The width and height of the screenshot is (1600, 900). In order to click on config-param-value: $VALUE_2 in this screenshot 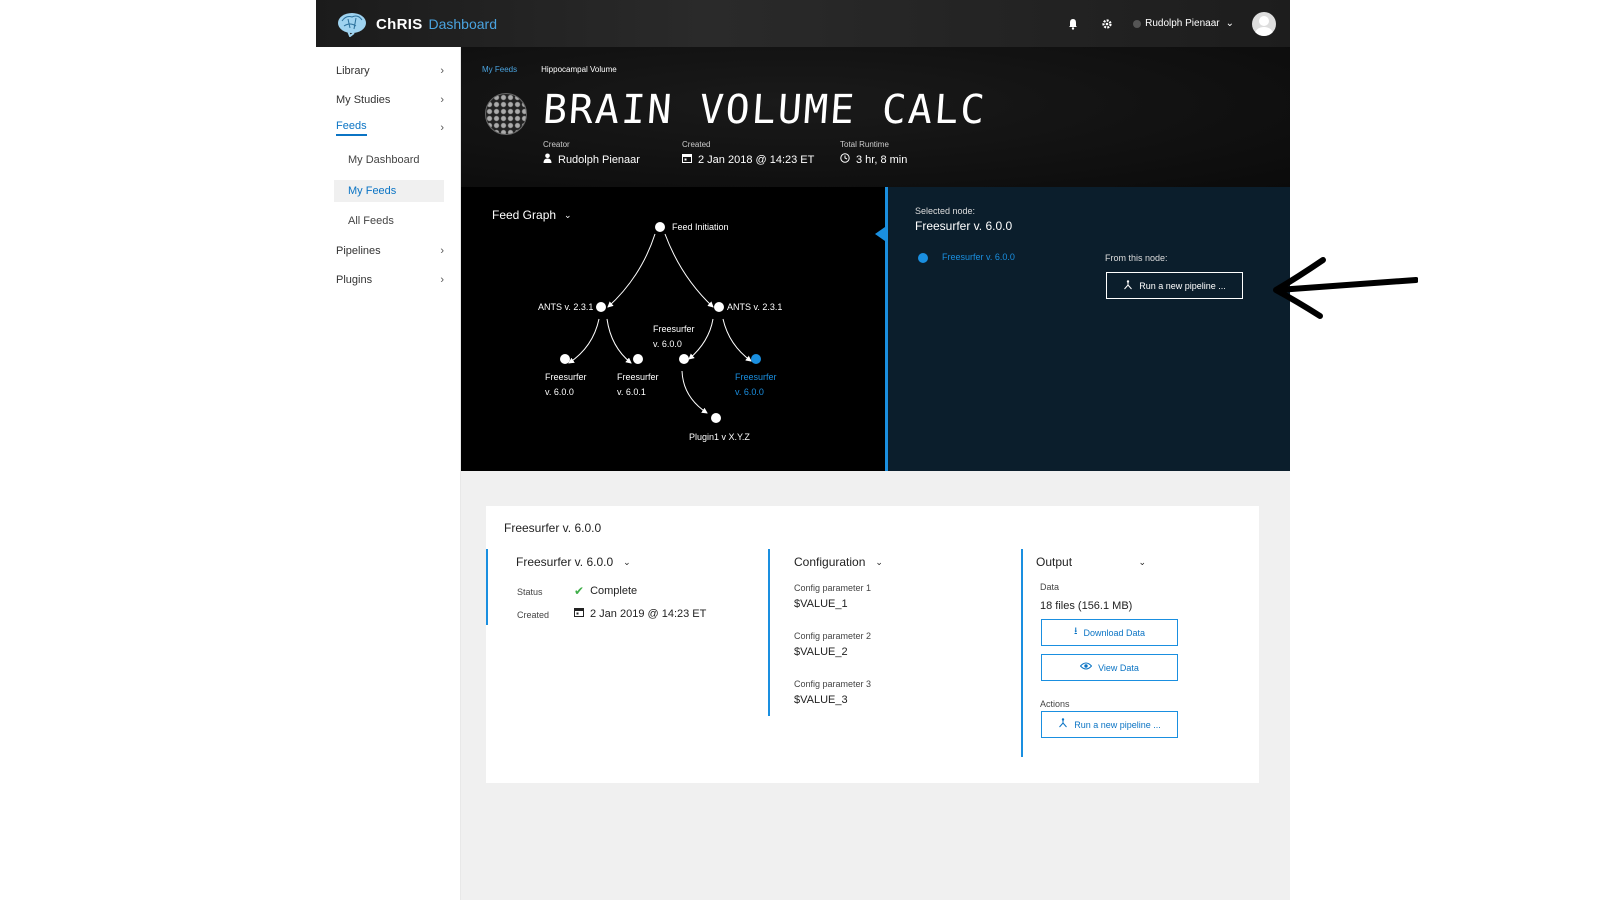, I will do `click(821, 652)`.